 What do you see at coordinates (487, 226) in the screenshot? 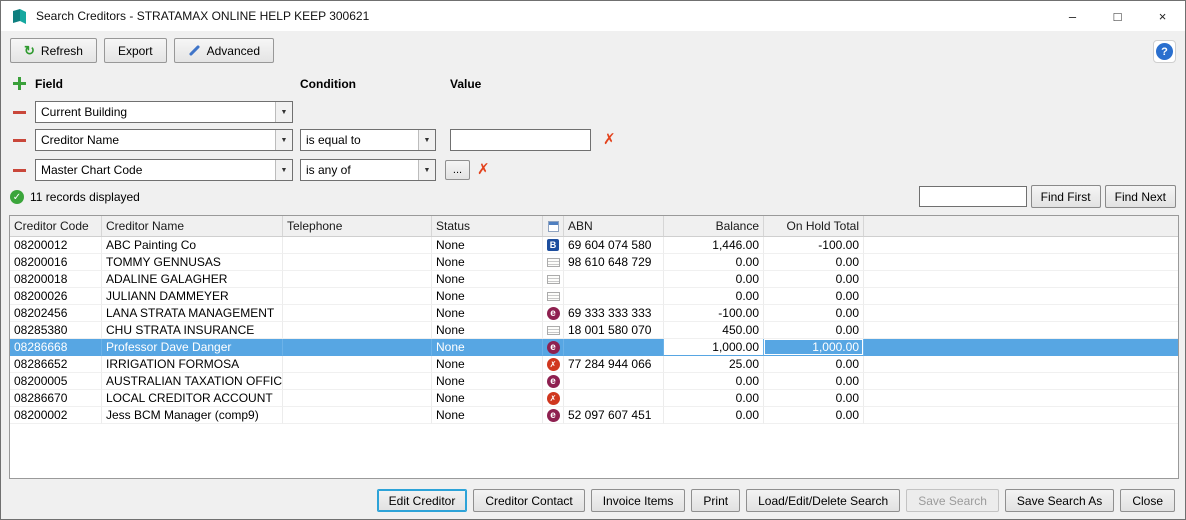
I see `column-header-status: Status` at bounding box center [487, 226].